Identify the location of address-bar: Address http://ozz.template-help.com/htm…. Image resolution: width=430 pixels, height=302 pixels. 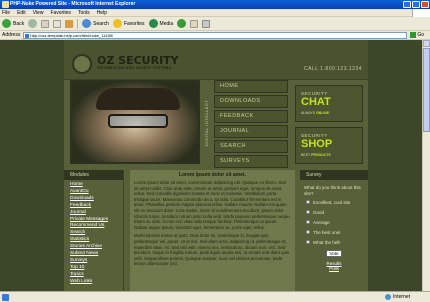
(215, 35).